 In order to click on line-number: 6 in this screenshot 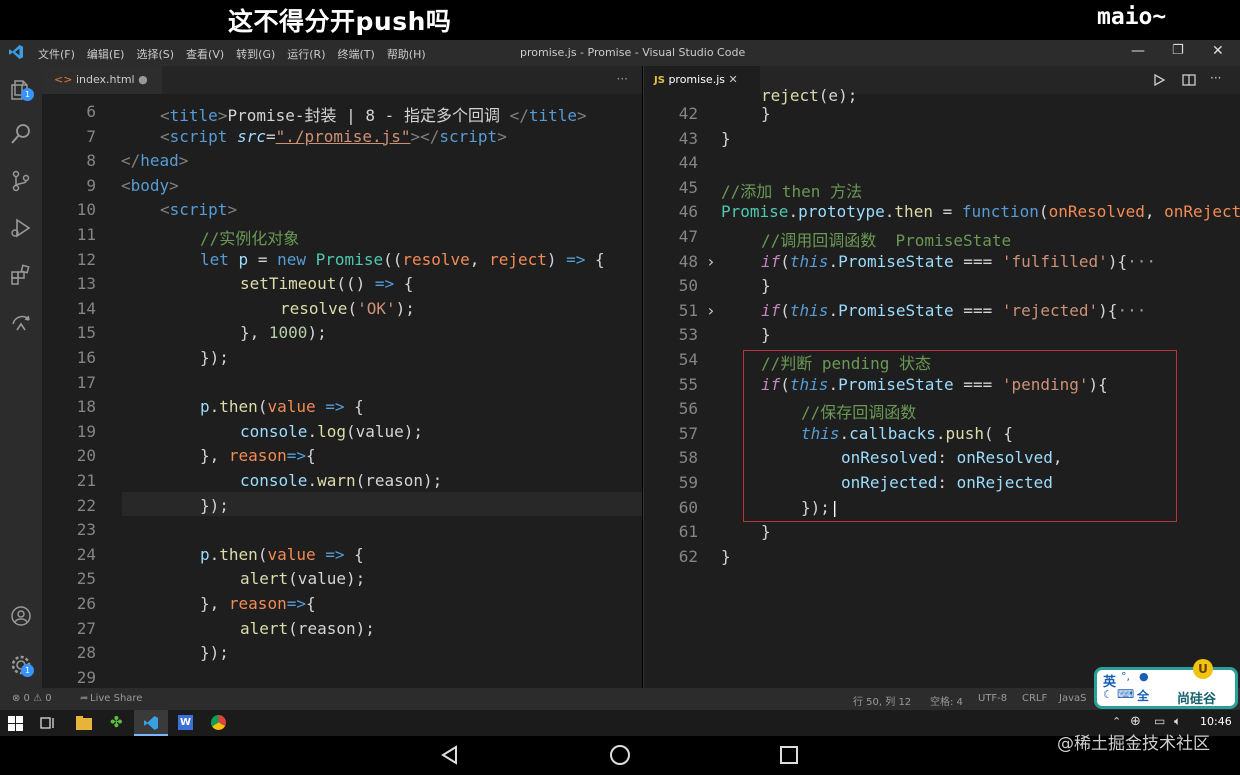, I will do `click(91, 111)`.